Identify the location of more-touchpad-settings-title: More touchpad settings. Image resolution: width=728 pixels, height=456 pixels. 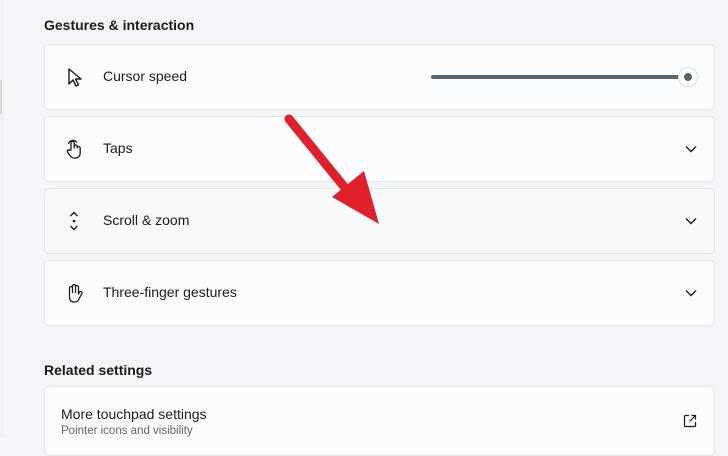
(134, 414).